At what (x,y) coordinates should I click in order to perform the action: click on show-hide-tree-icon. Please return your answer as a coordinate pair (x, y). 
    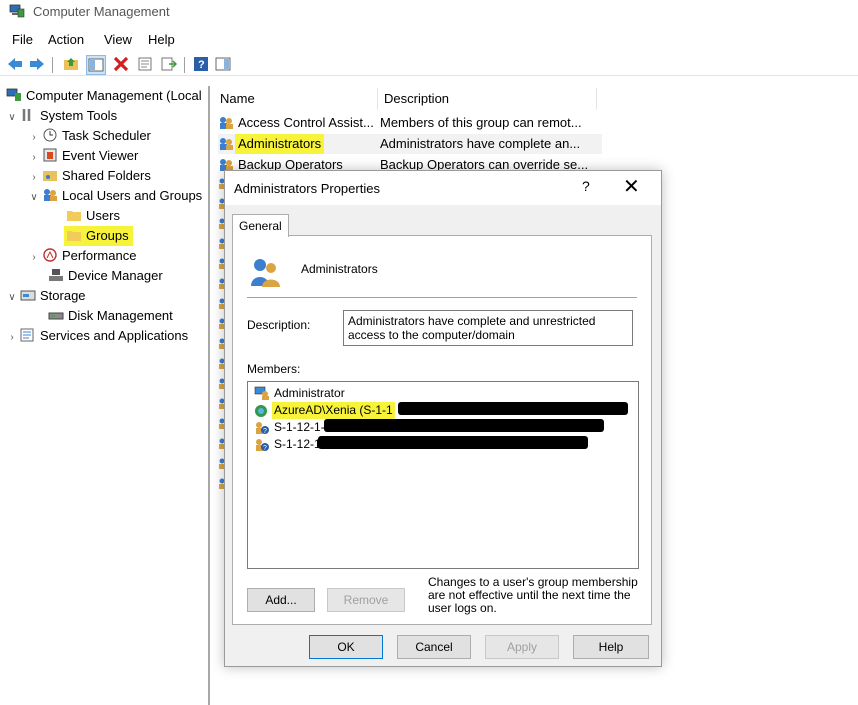
    Looking at the image, I should click on (96, 65).